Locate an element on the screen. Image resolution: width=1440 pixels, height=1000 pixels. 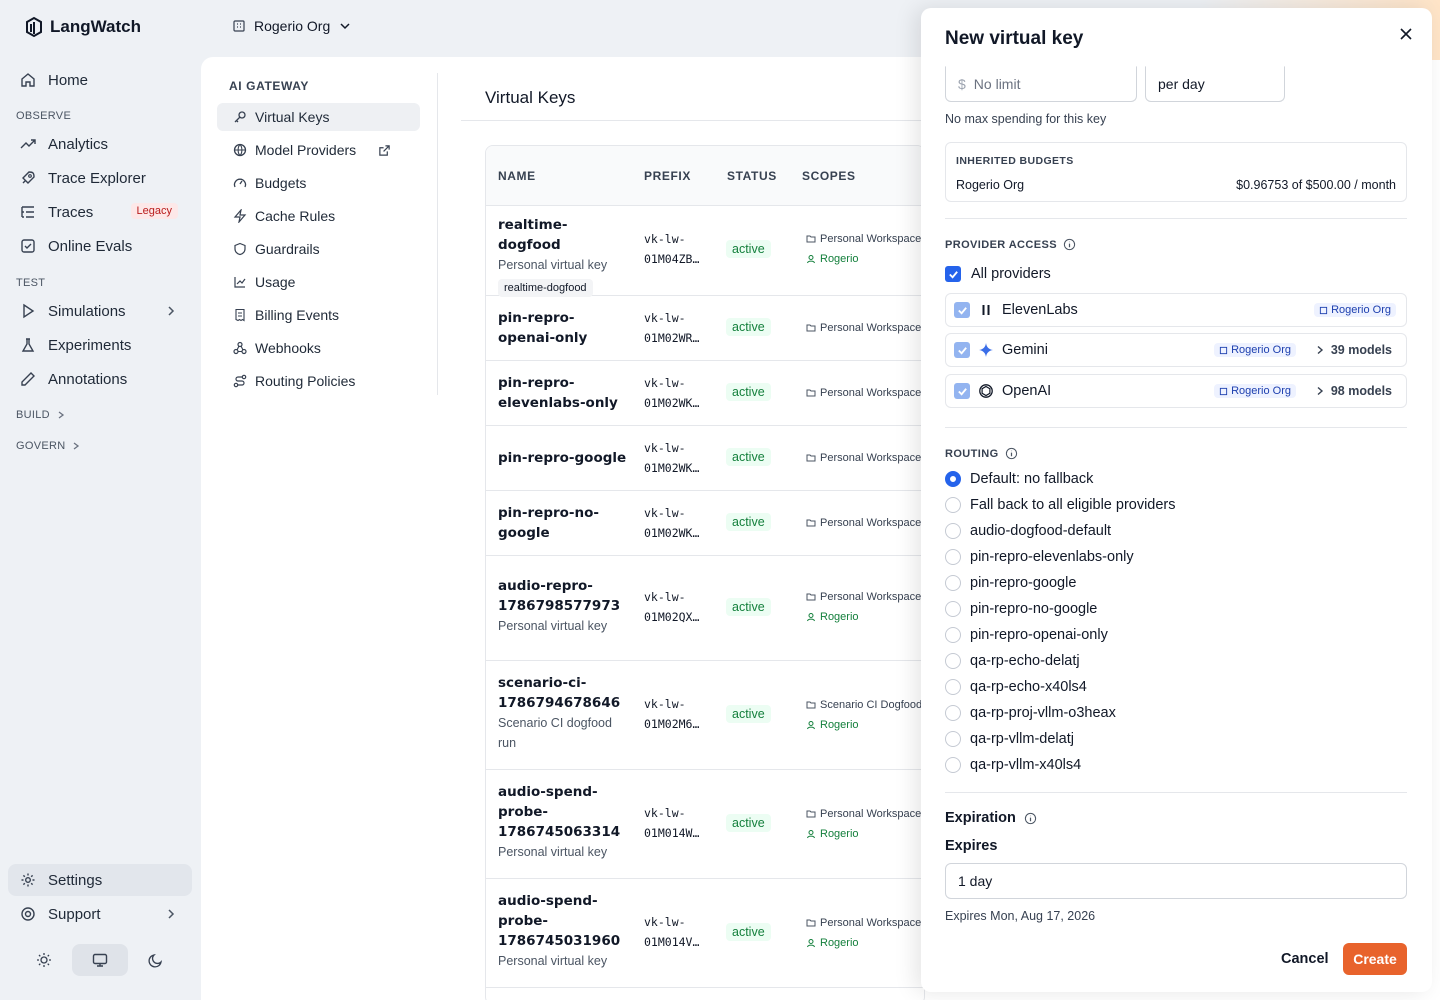
create-button: Create is located at coordinates (1375, 959).